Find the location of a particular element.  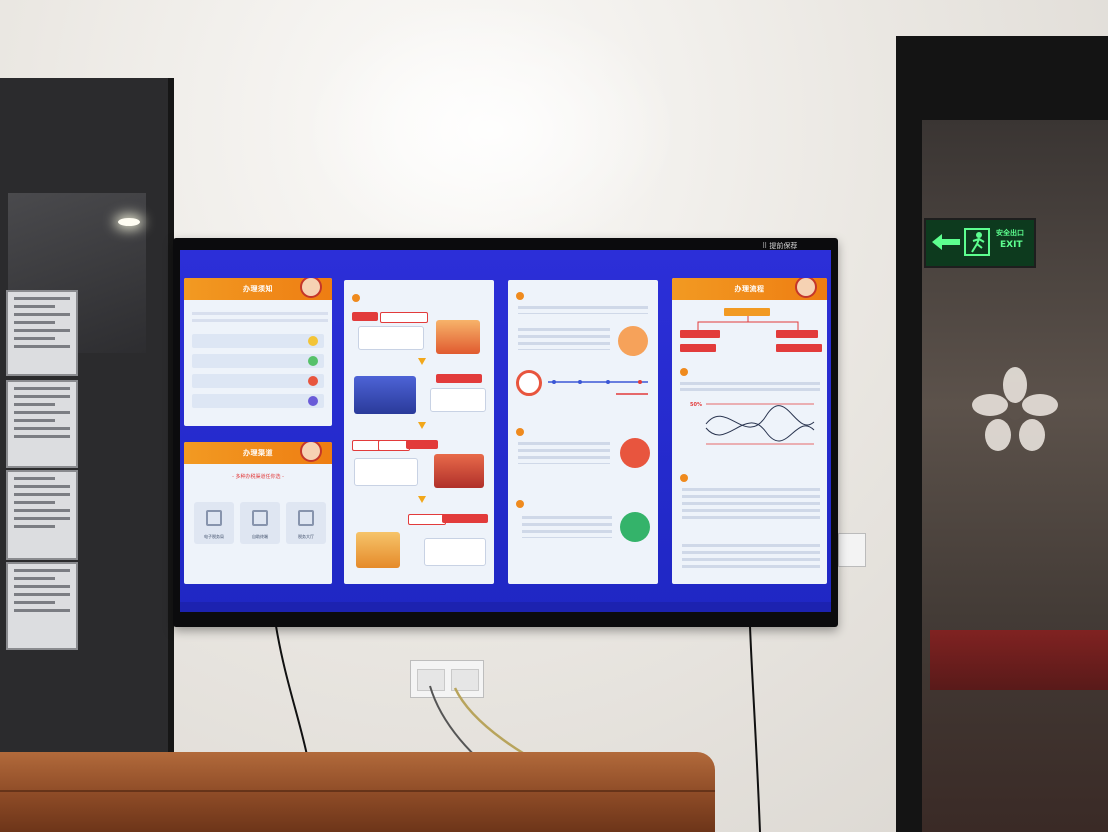

wall-switch is located at coordinates (852, 550).